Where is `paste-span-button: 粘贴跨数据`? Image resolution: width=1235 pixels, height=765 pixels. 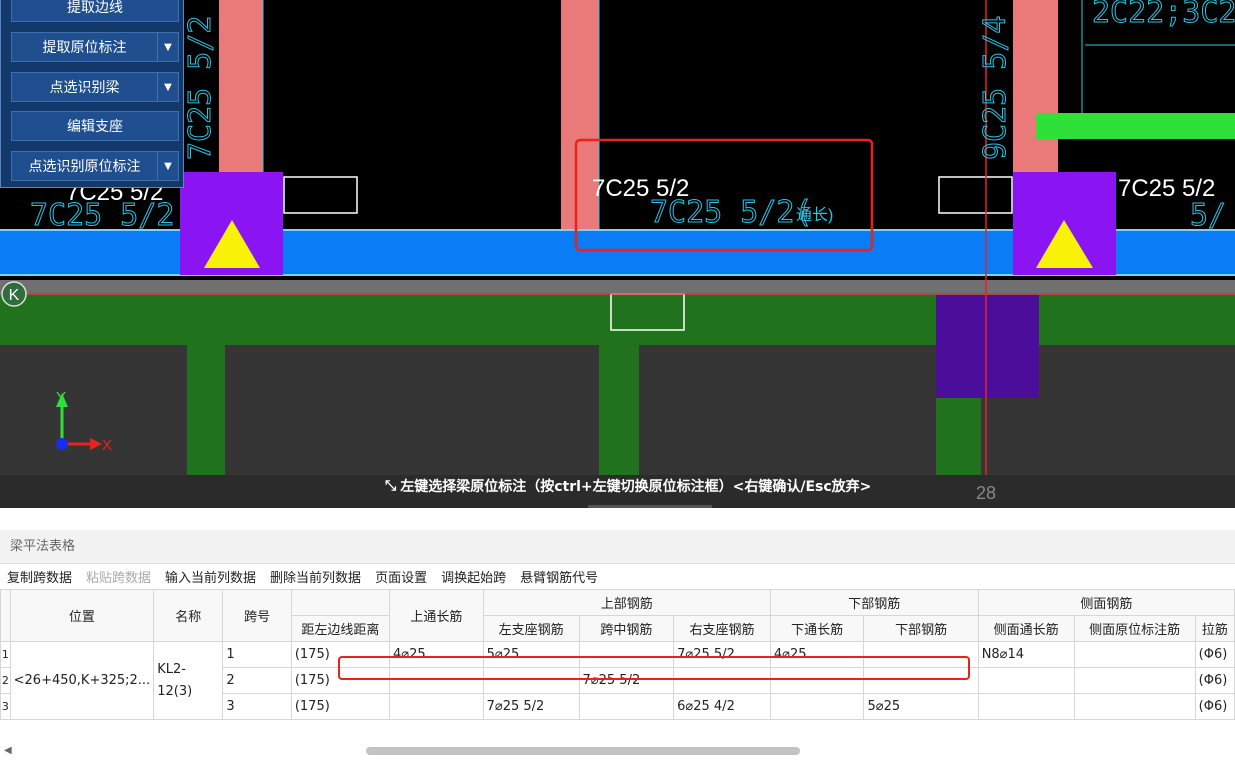 paste-span-button: 粘贴跨数据 is located at coordinates (118, 576).